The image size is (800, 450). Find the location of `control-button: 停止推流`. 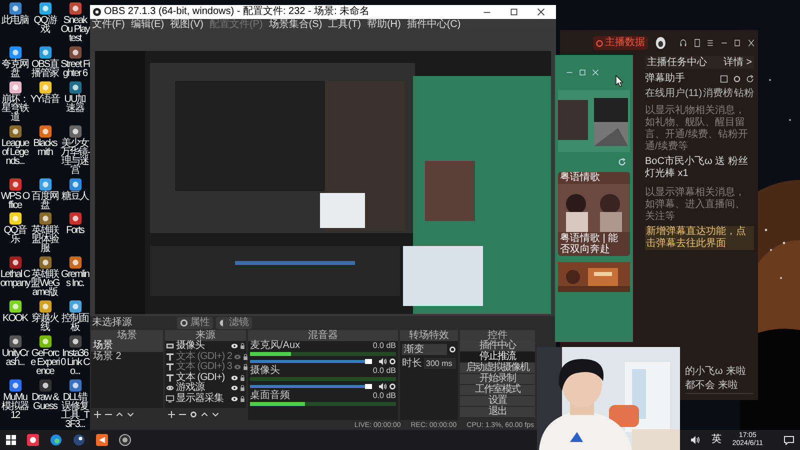

control-button: 停止推流 is located at coordinates (497, 357).